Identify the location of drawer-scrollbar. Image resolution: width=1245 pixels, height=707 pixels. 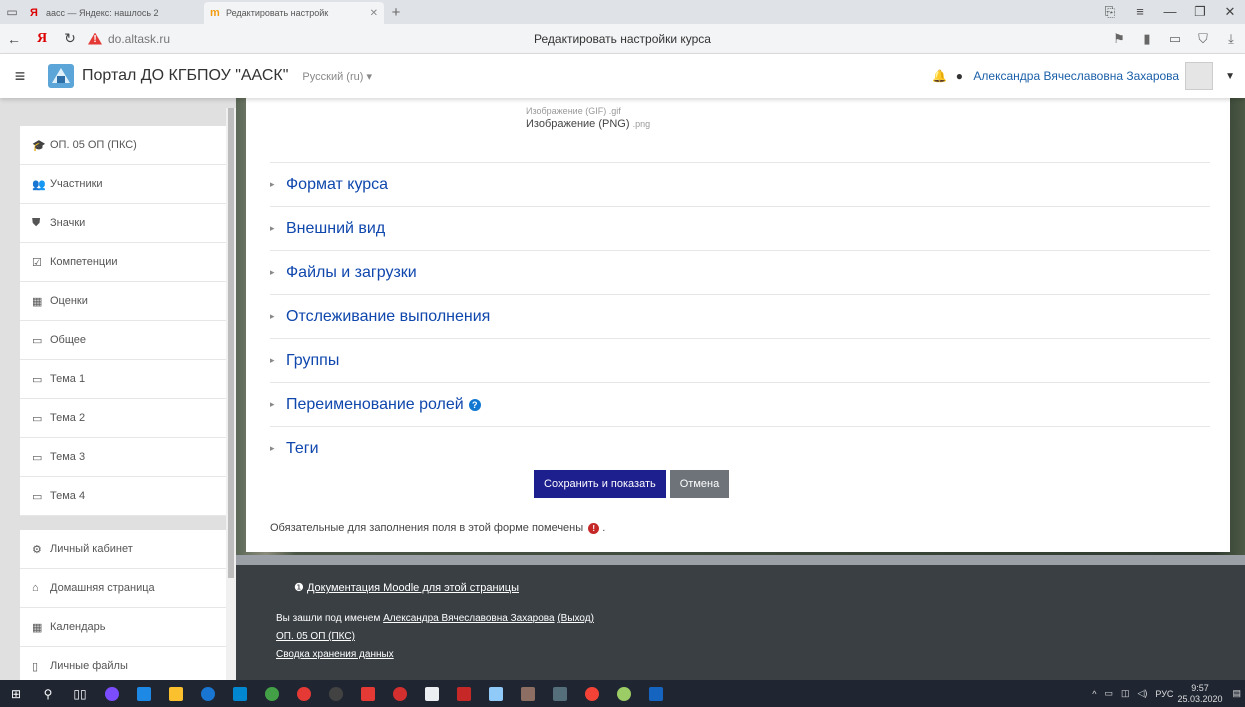
(231, 394).